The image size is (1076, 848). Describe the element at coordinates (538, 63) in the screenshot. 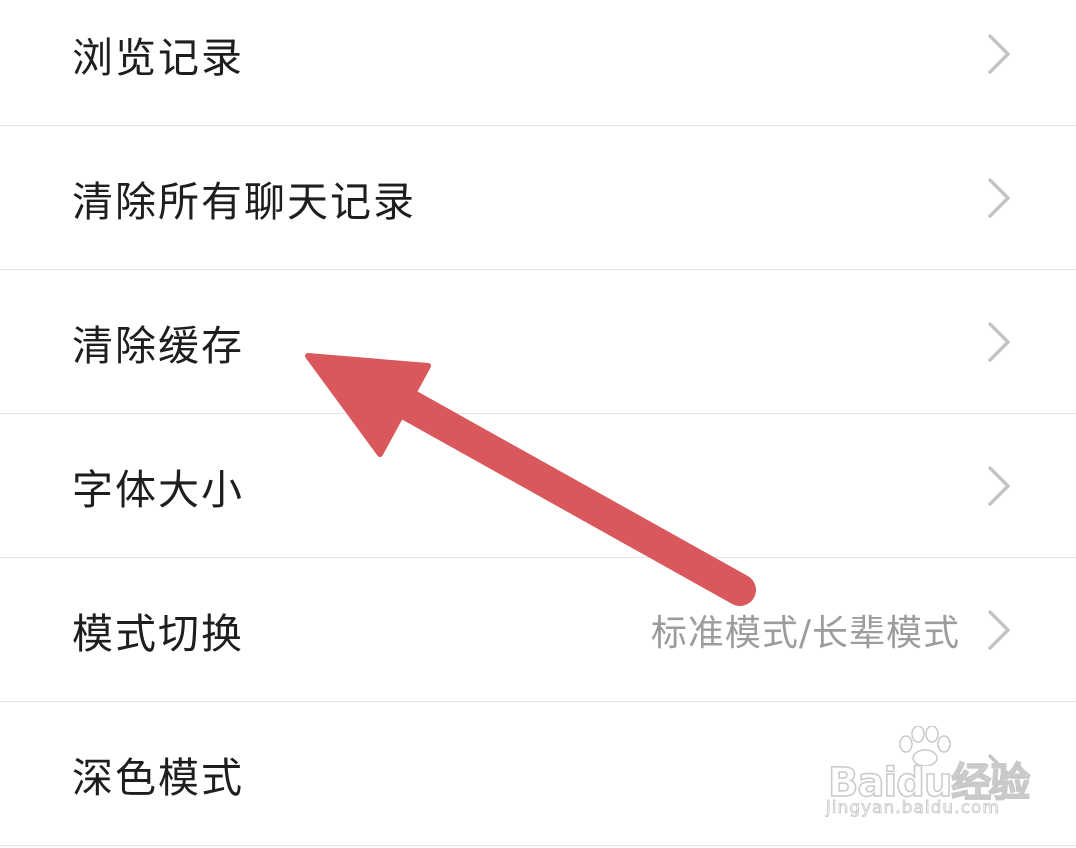

I see `settings-item-browsing-history: 浏览记录` at that location.